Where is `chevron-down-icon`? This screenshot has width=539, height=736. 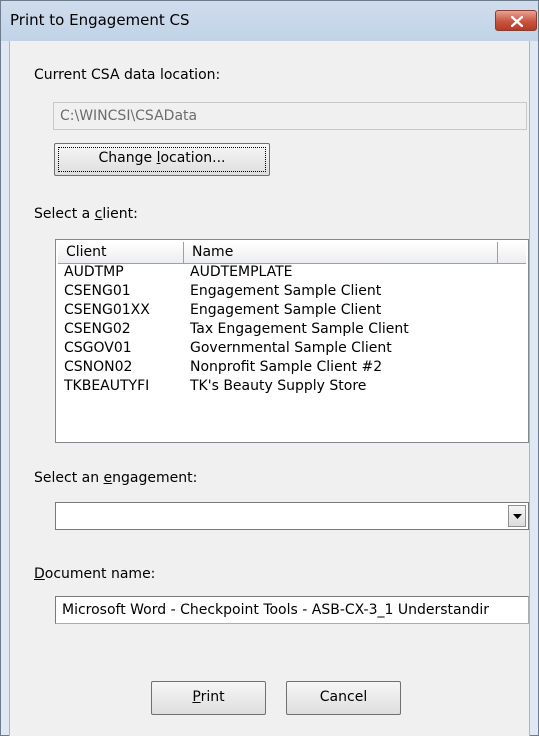
chevron-down-icon is located at coordinates (517, 516).